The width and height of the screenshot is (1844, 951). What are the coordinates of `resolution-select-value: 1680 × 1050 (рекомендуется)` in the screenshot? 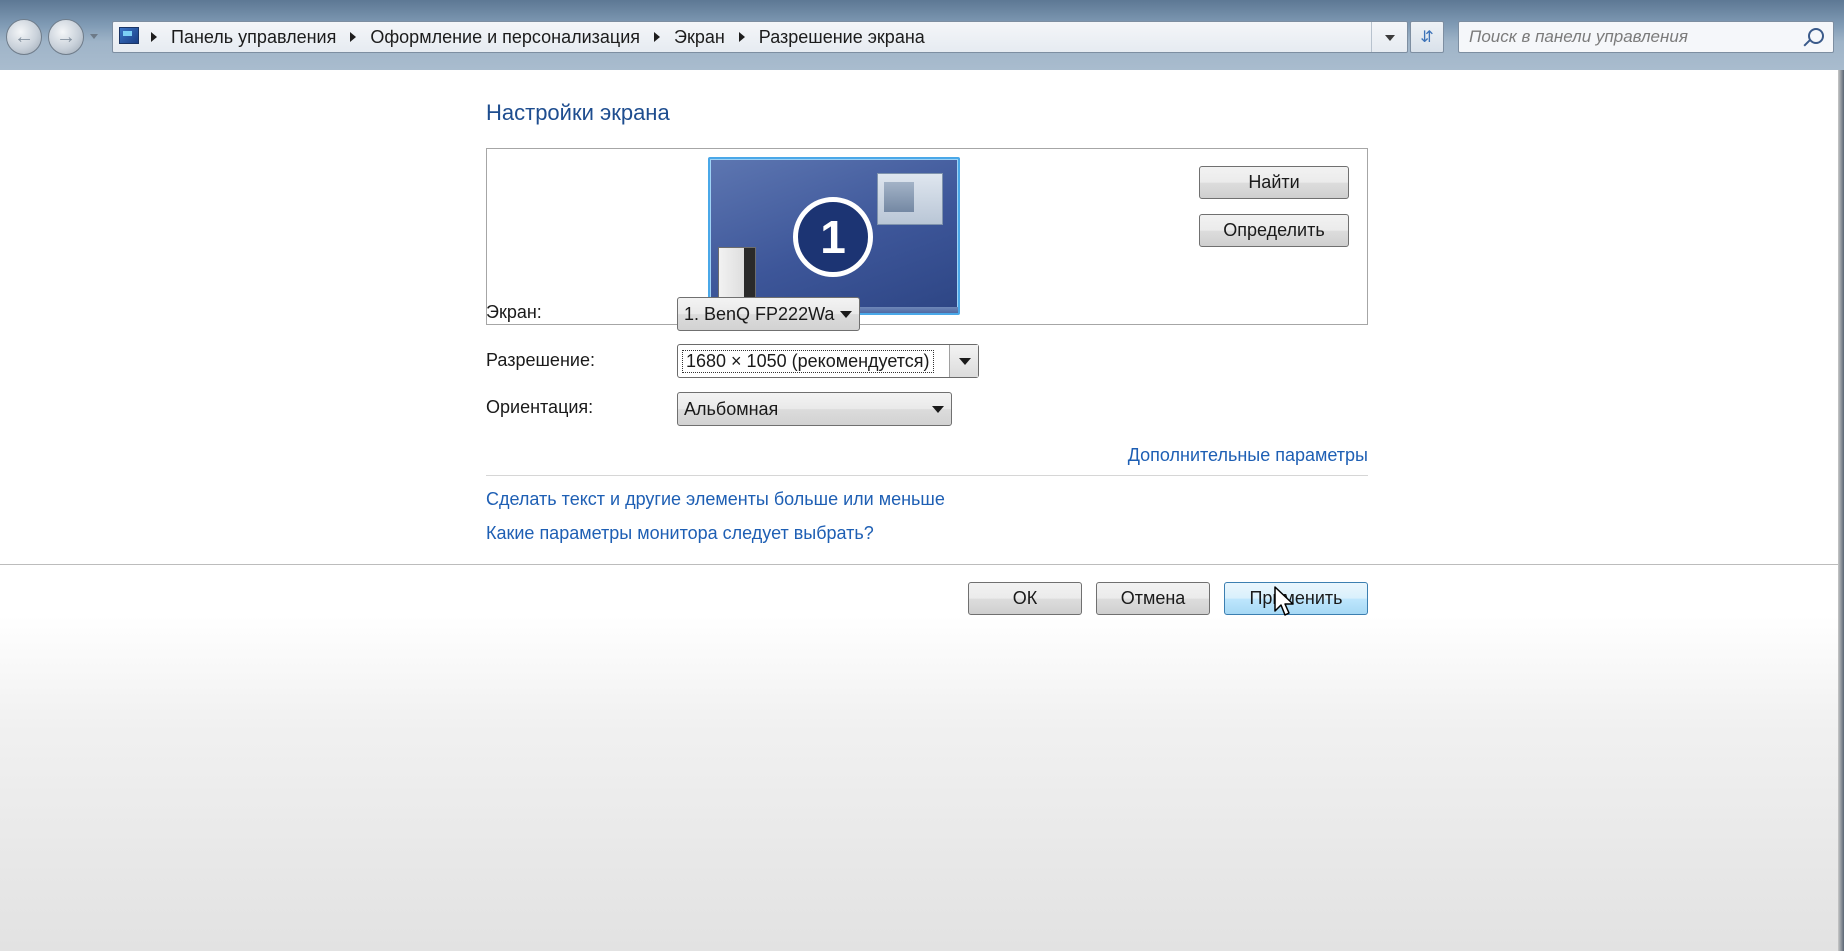 It's located at (808, 361).